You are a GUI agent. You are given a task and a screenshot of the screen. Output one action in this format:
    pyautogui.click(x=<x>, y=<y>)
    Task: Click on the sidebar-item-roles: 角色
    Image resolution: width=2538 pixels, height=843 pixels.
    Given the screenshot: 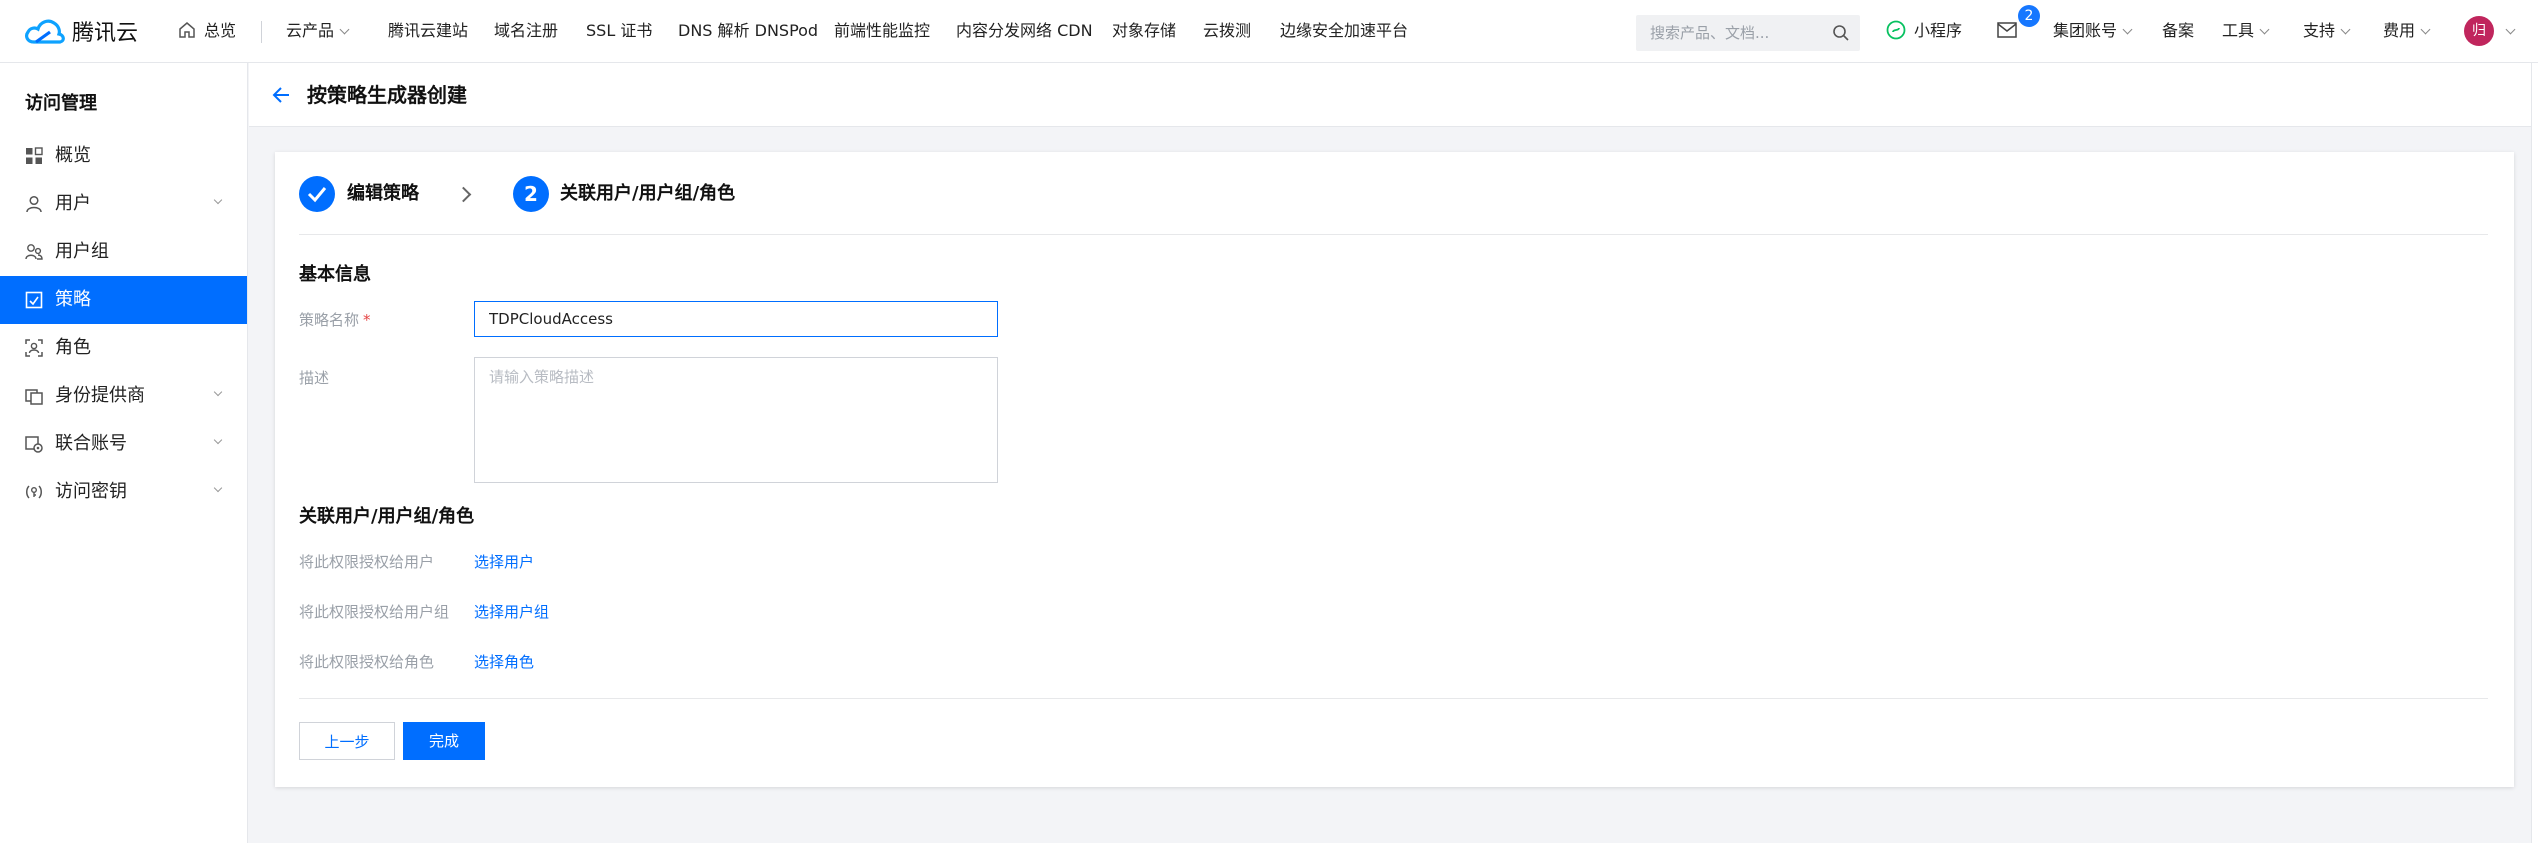 What is the action you would take?
    pyautogui.click(x=123, y=348)
    